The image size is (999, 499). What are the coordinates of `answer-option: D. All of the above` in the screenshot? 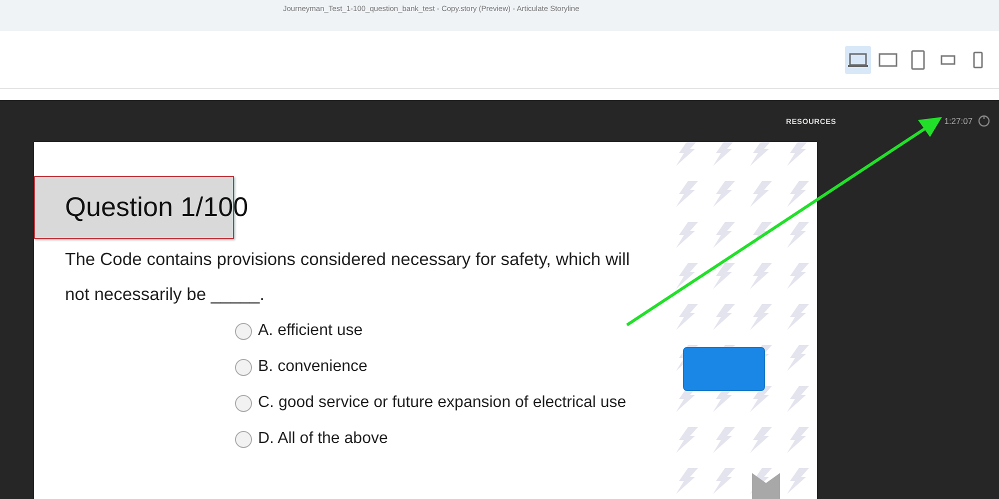 It's located at (451, 439).